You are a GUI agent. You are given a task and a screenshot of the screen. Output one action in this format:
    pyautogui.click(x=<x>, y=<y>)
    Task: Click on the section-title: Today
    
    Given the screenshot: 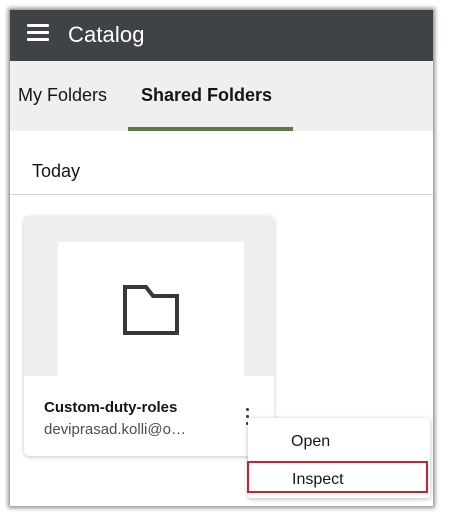 What is the action you would take?
    pyautogui.click(x=56, y=171)
    